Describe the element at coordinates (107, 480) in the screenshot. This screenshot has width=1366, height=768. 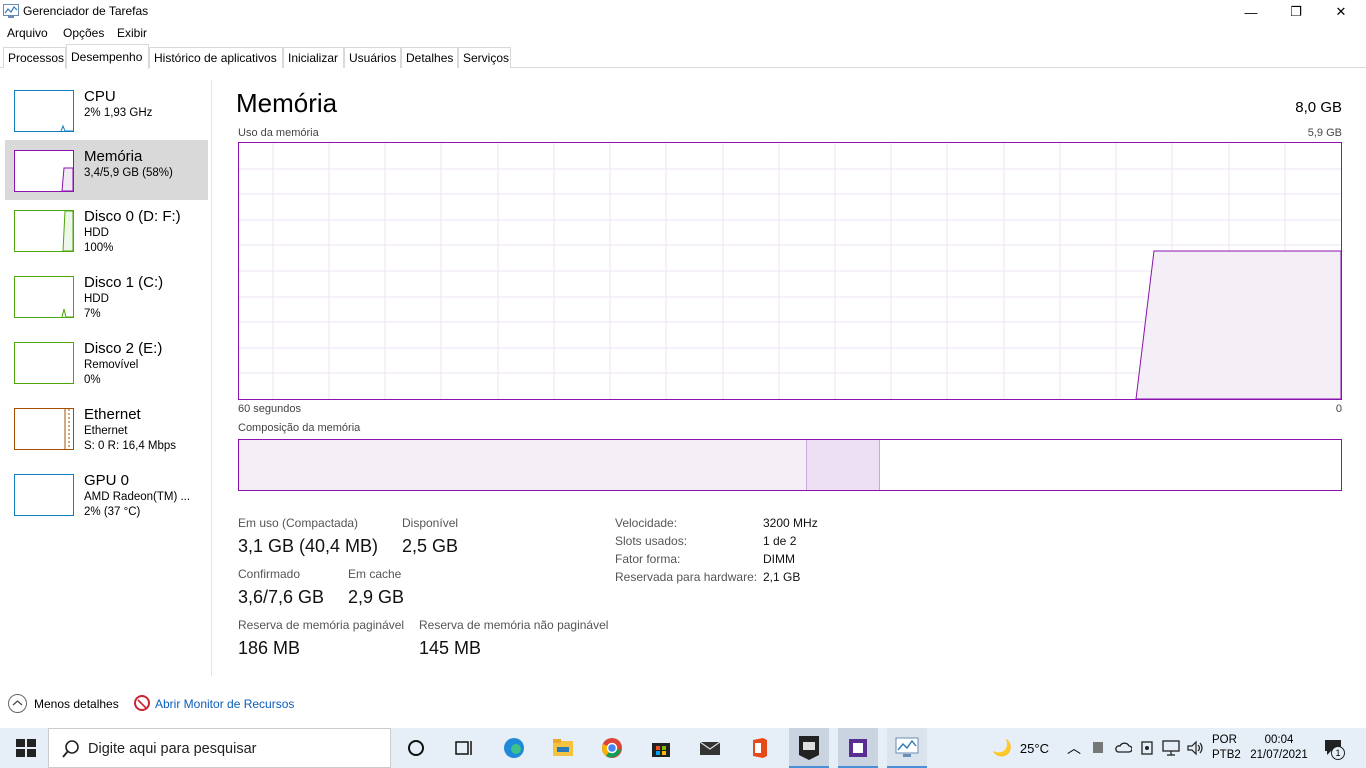
I see `sidebar-item-label: GPU 0` at that location.